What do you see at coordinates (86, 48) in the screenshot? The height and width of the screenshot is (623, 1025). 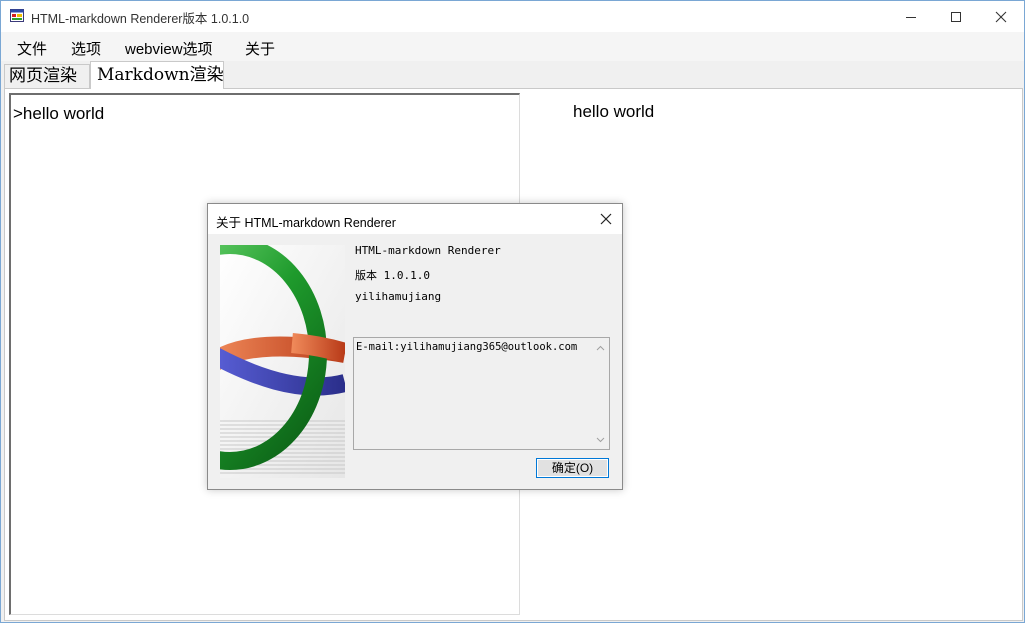 I see `menu-options: 选项` at bounding box center [86, 48].